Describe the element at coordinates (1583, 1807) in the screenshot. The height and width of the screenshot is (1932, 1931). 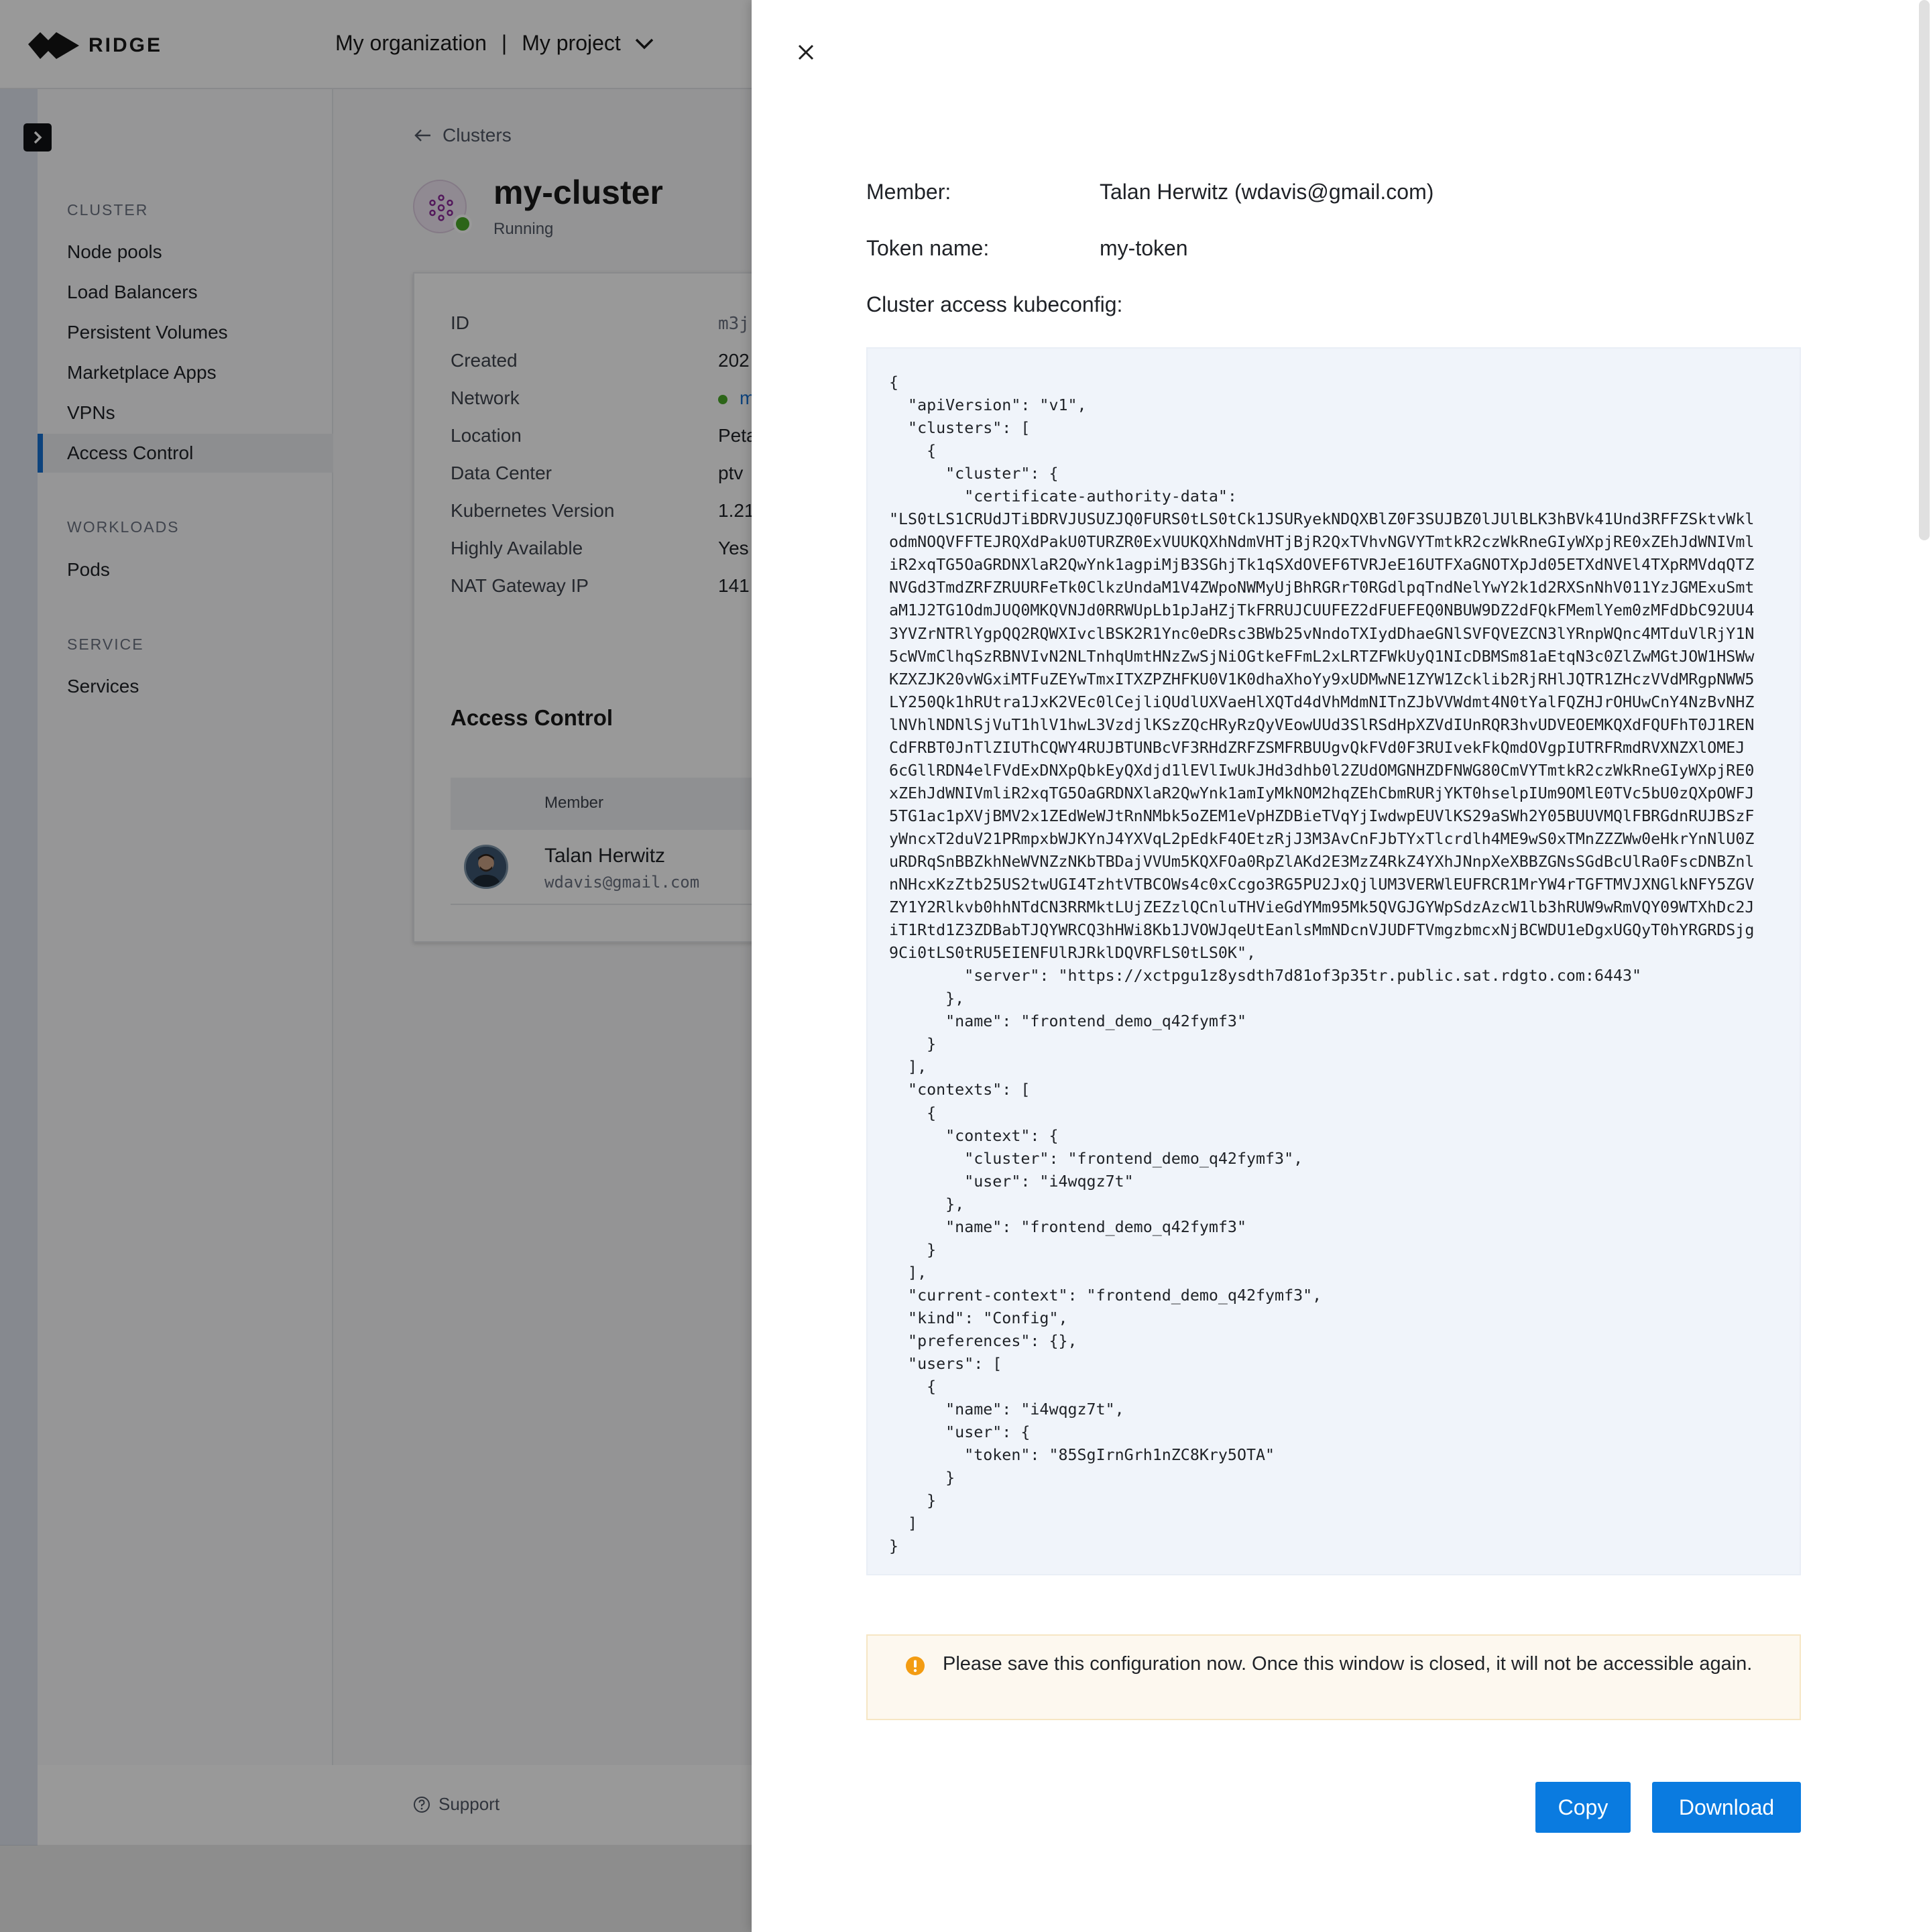
I see `copy-button: Copy` at that location.